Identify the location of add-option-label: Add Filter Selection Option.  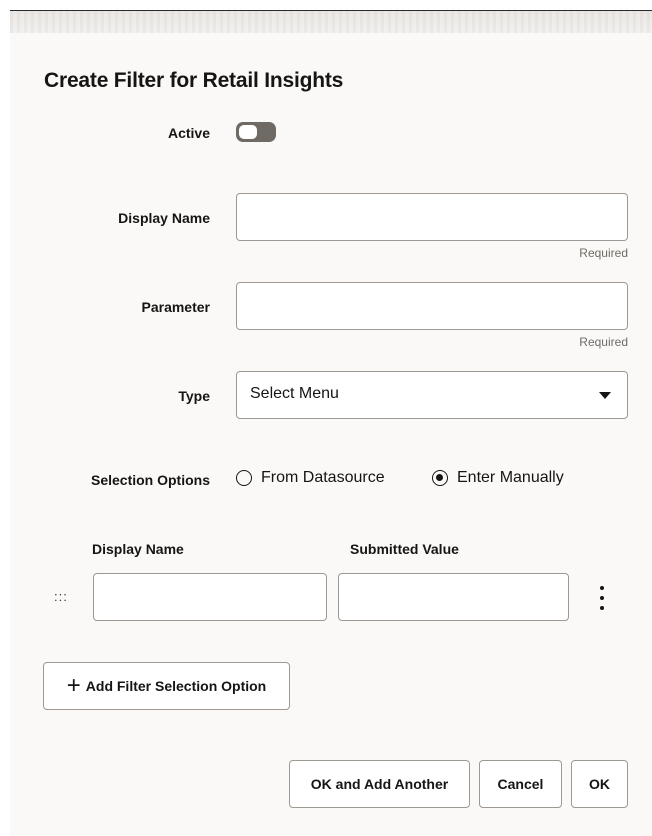
(176, 686).